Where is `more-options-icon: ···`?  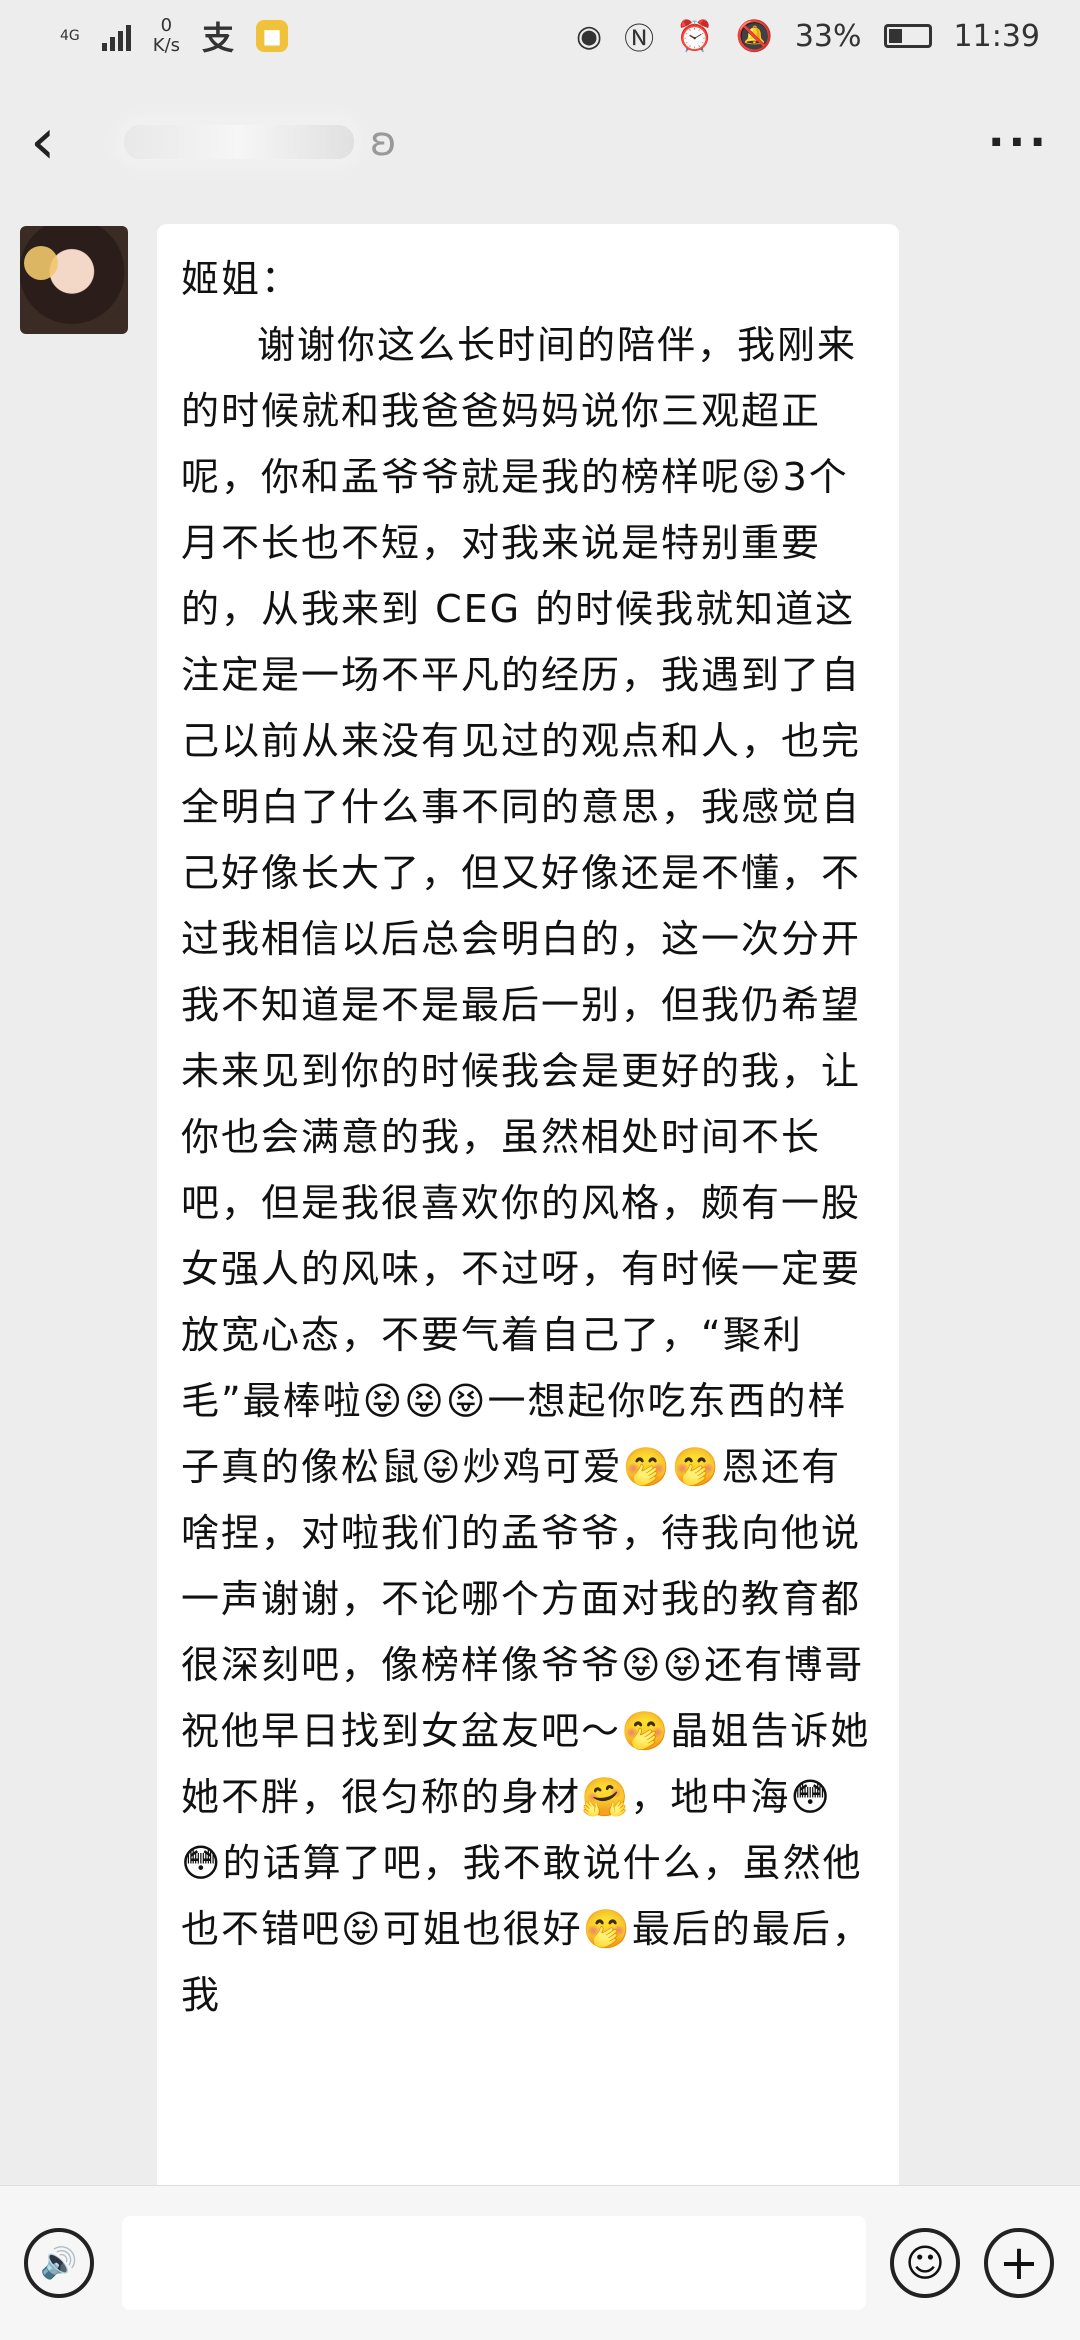 more-options-icon: ··· is located at coordinates (1019, 142).